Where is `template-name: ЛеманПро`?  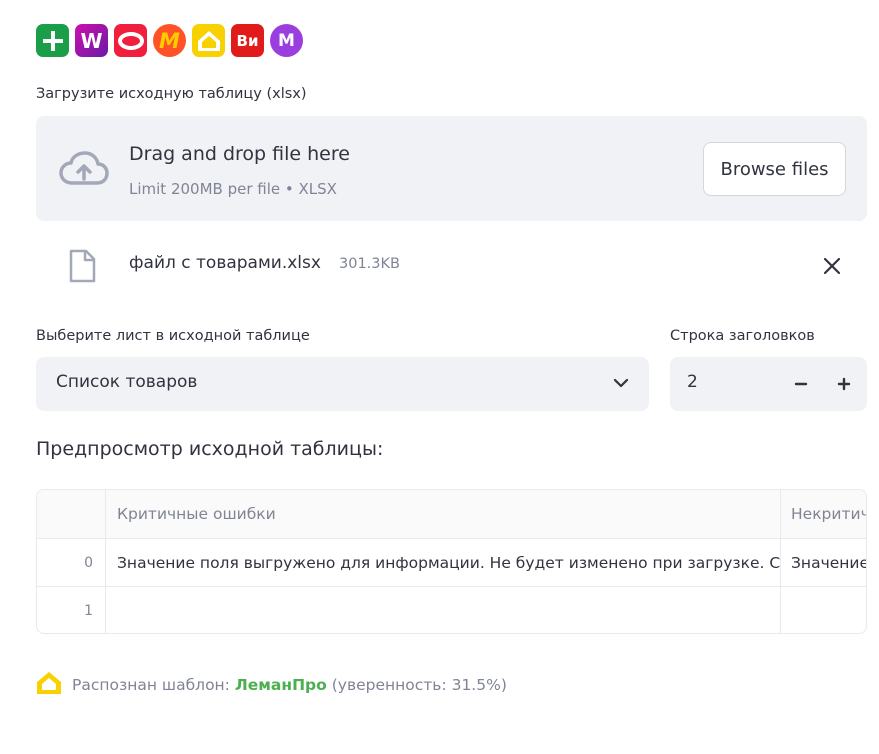 template-name: ЛеманПро is located at coordinates (280, 685).